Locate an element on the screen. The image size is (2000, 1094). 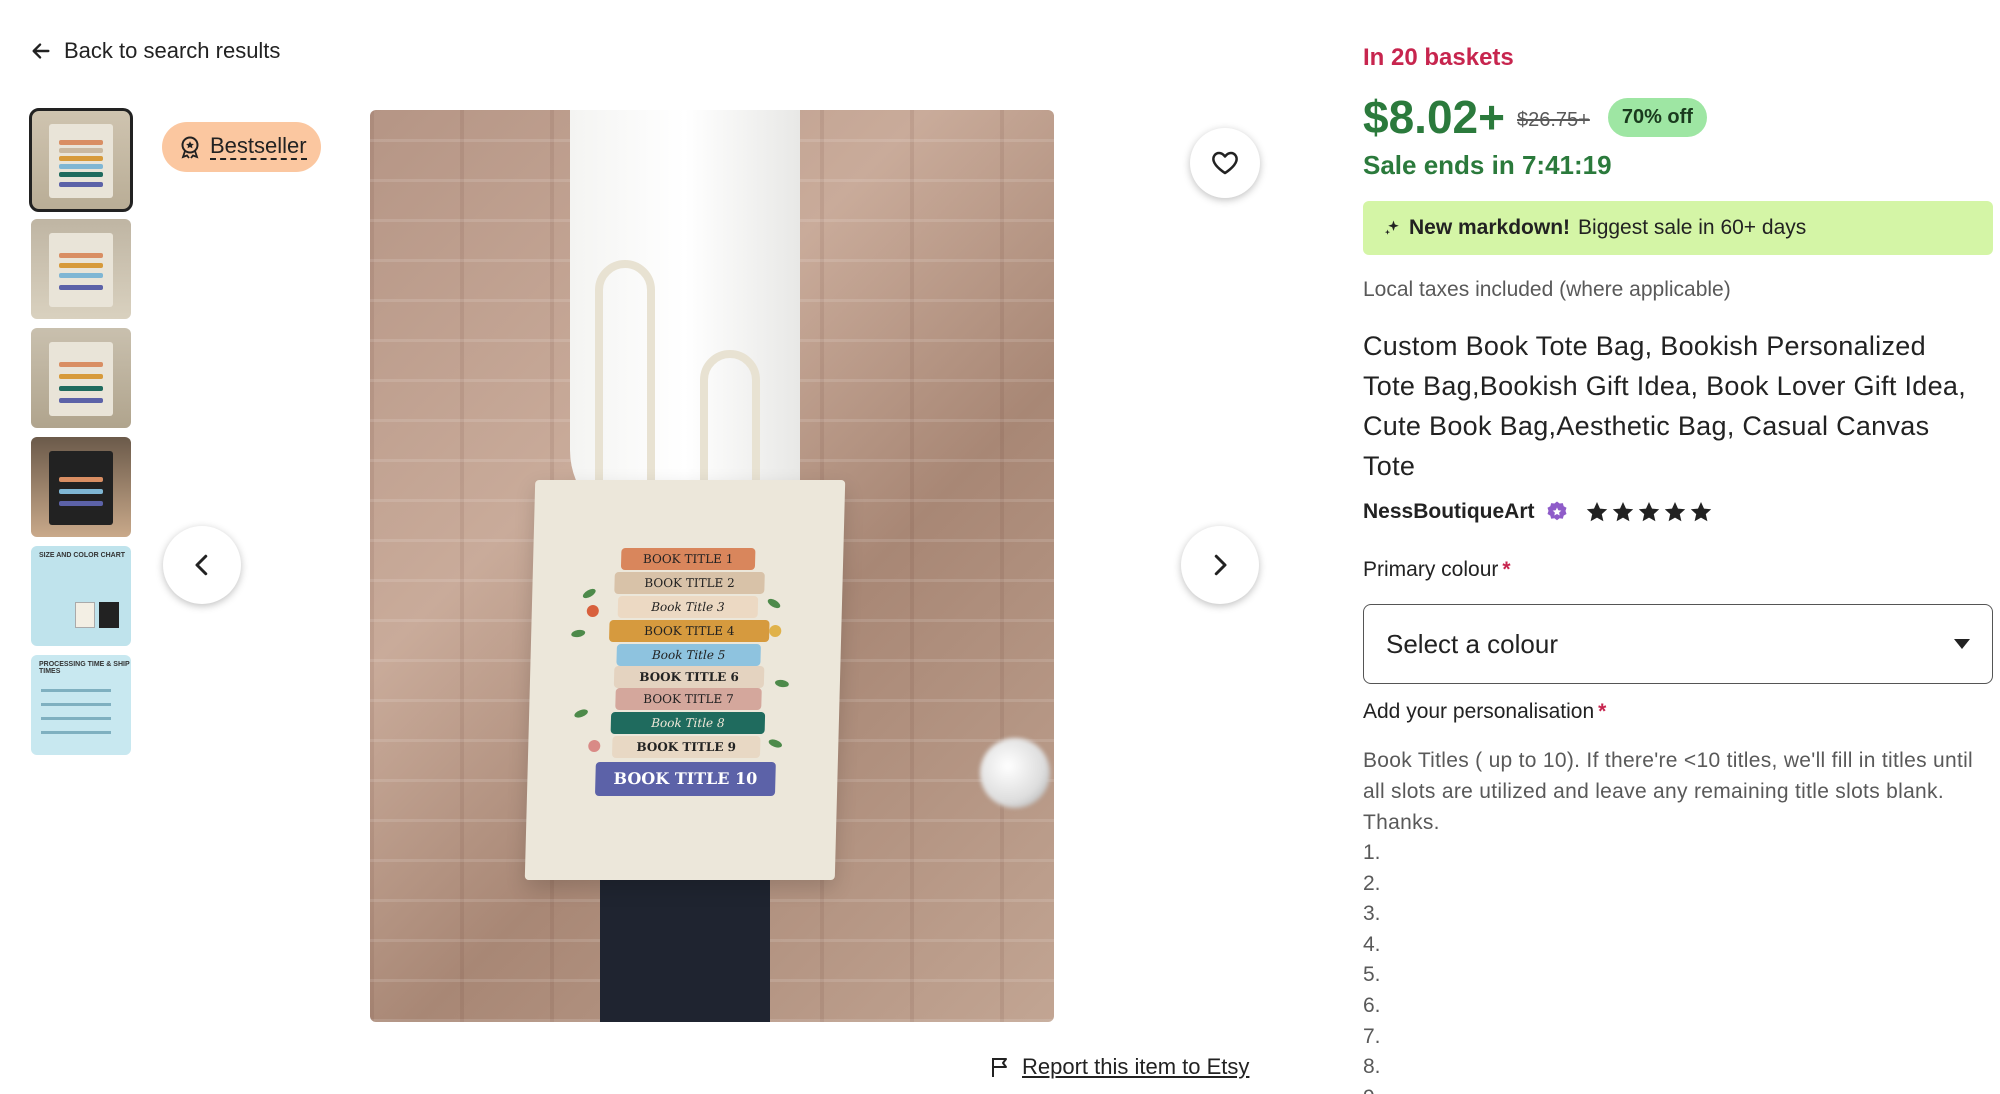
next-image-button is located at coordinates (1220, 565).